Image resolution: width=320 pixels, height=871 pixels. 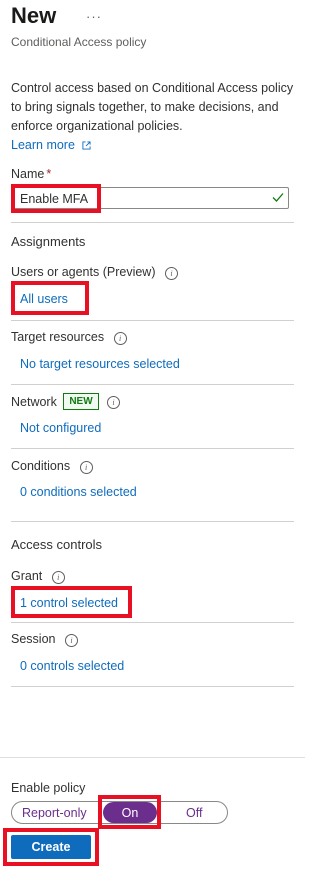 What do you see at coordinates (50, 298) in the screenshot?
I see `highlight-users-box` at bounding box center [50, 298].